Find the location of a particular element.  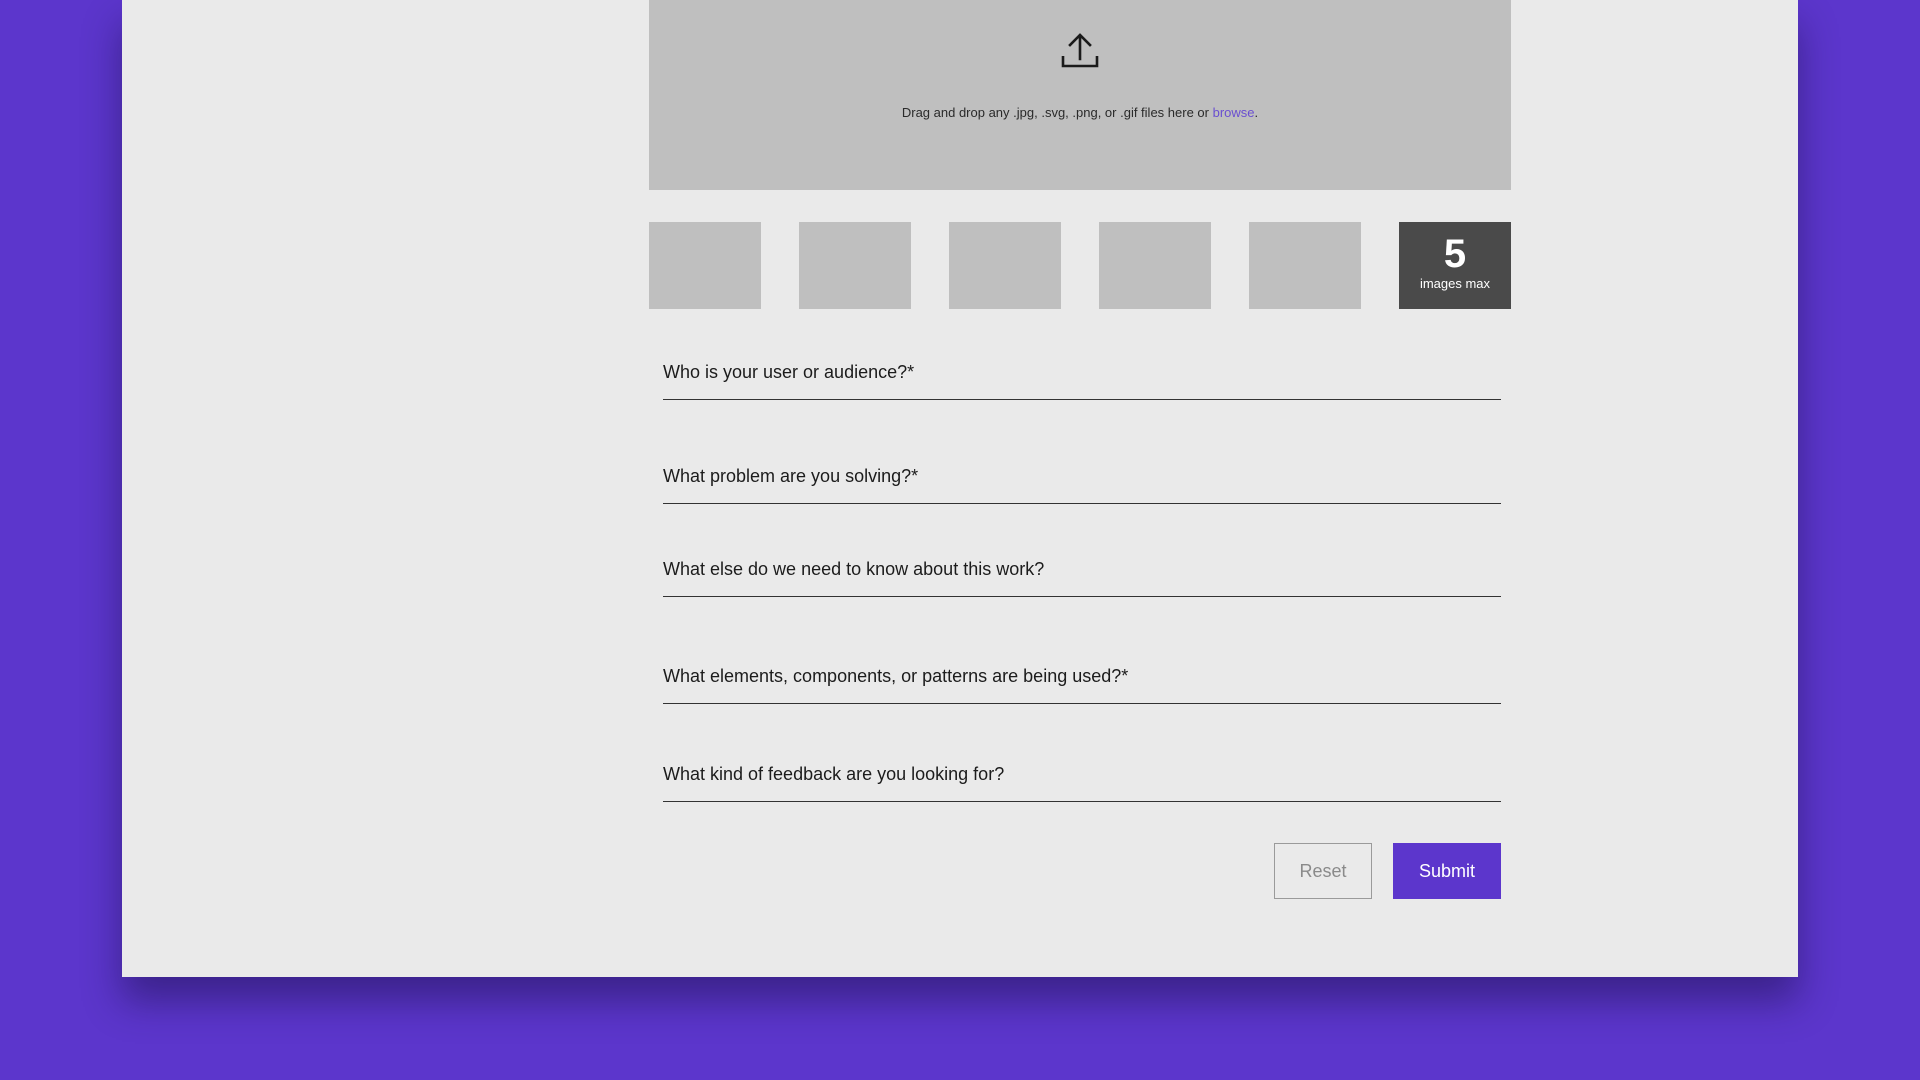

reset-button: Reset is located at coordinates (1323, 871).